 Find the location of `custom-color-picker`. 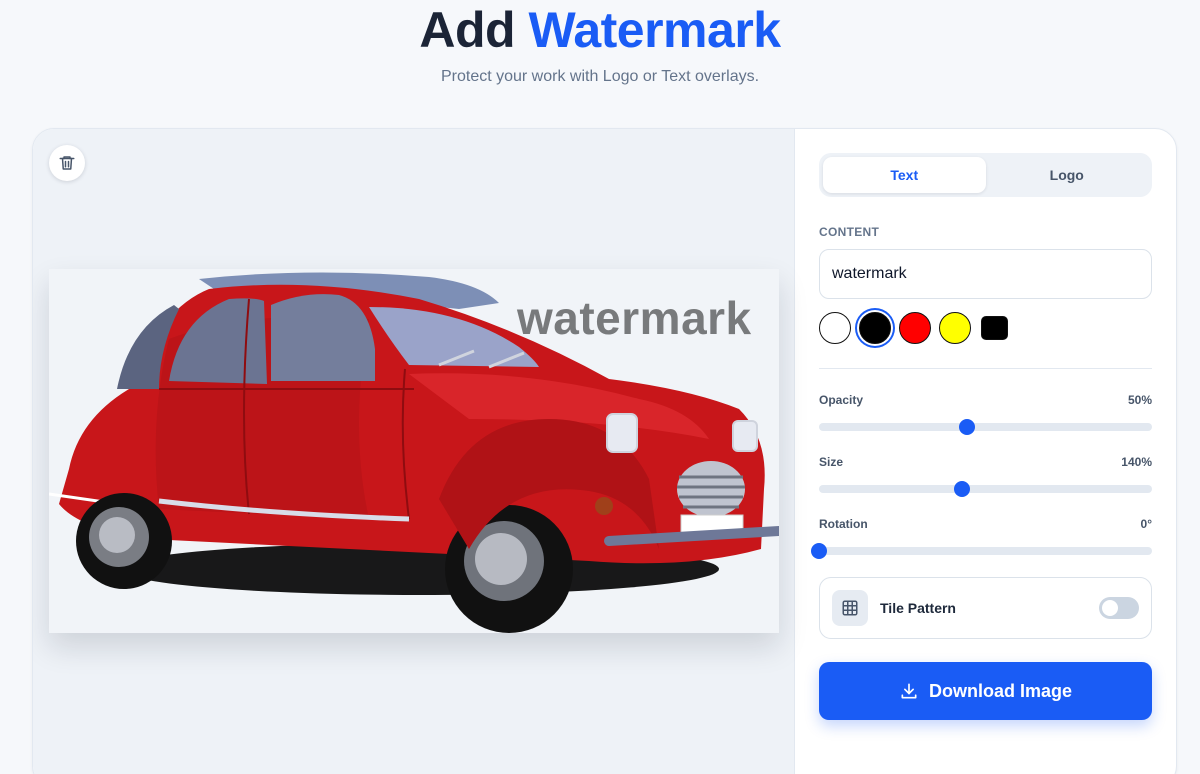

custom-color-picker is located at coordinates (994, 328).